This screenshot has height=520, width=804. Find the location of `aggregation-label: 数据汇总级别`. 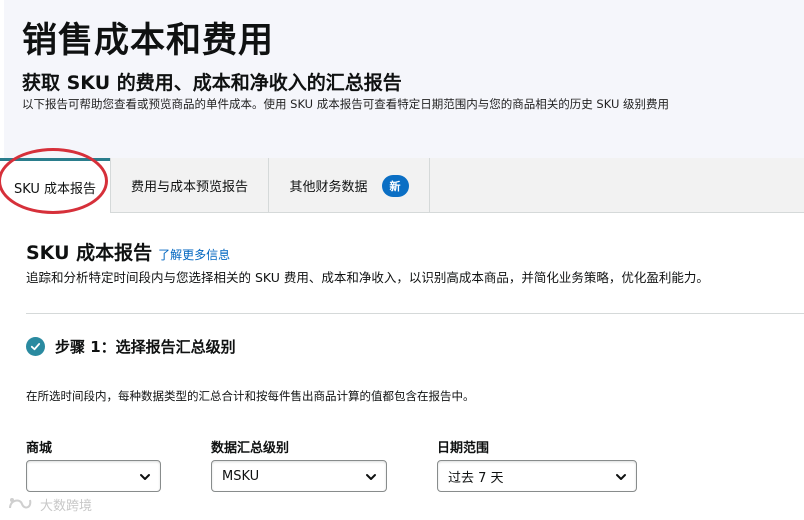

aggregation-label: 数据汇总级别 is located at coordinates (250, 448).